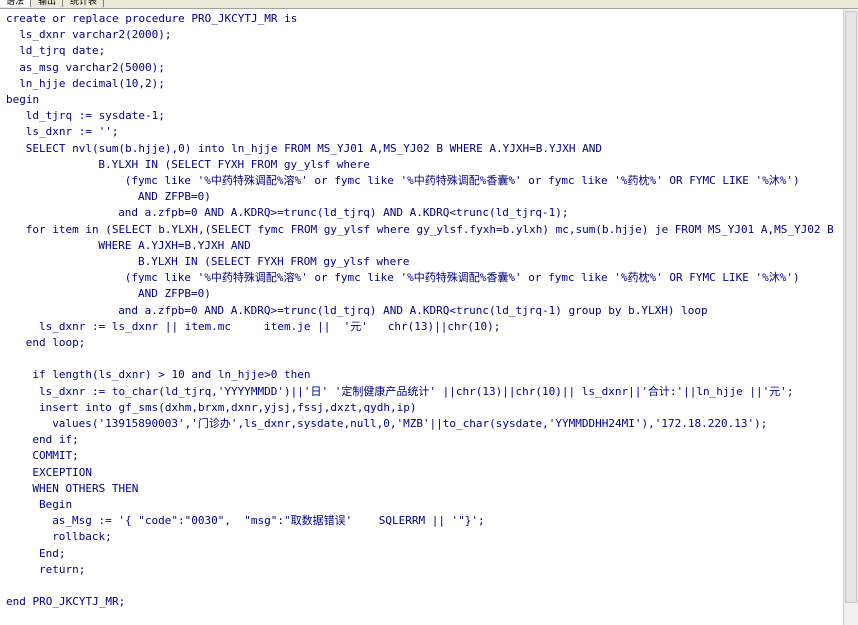 This screenshot has height=625, width=858. Describe the element at coordinates (92, 83) in the screenshot. I see `code-line: ln_hjje decimal(10,2);` at that location.